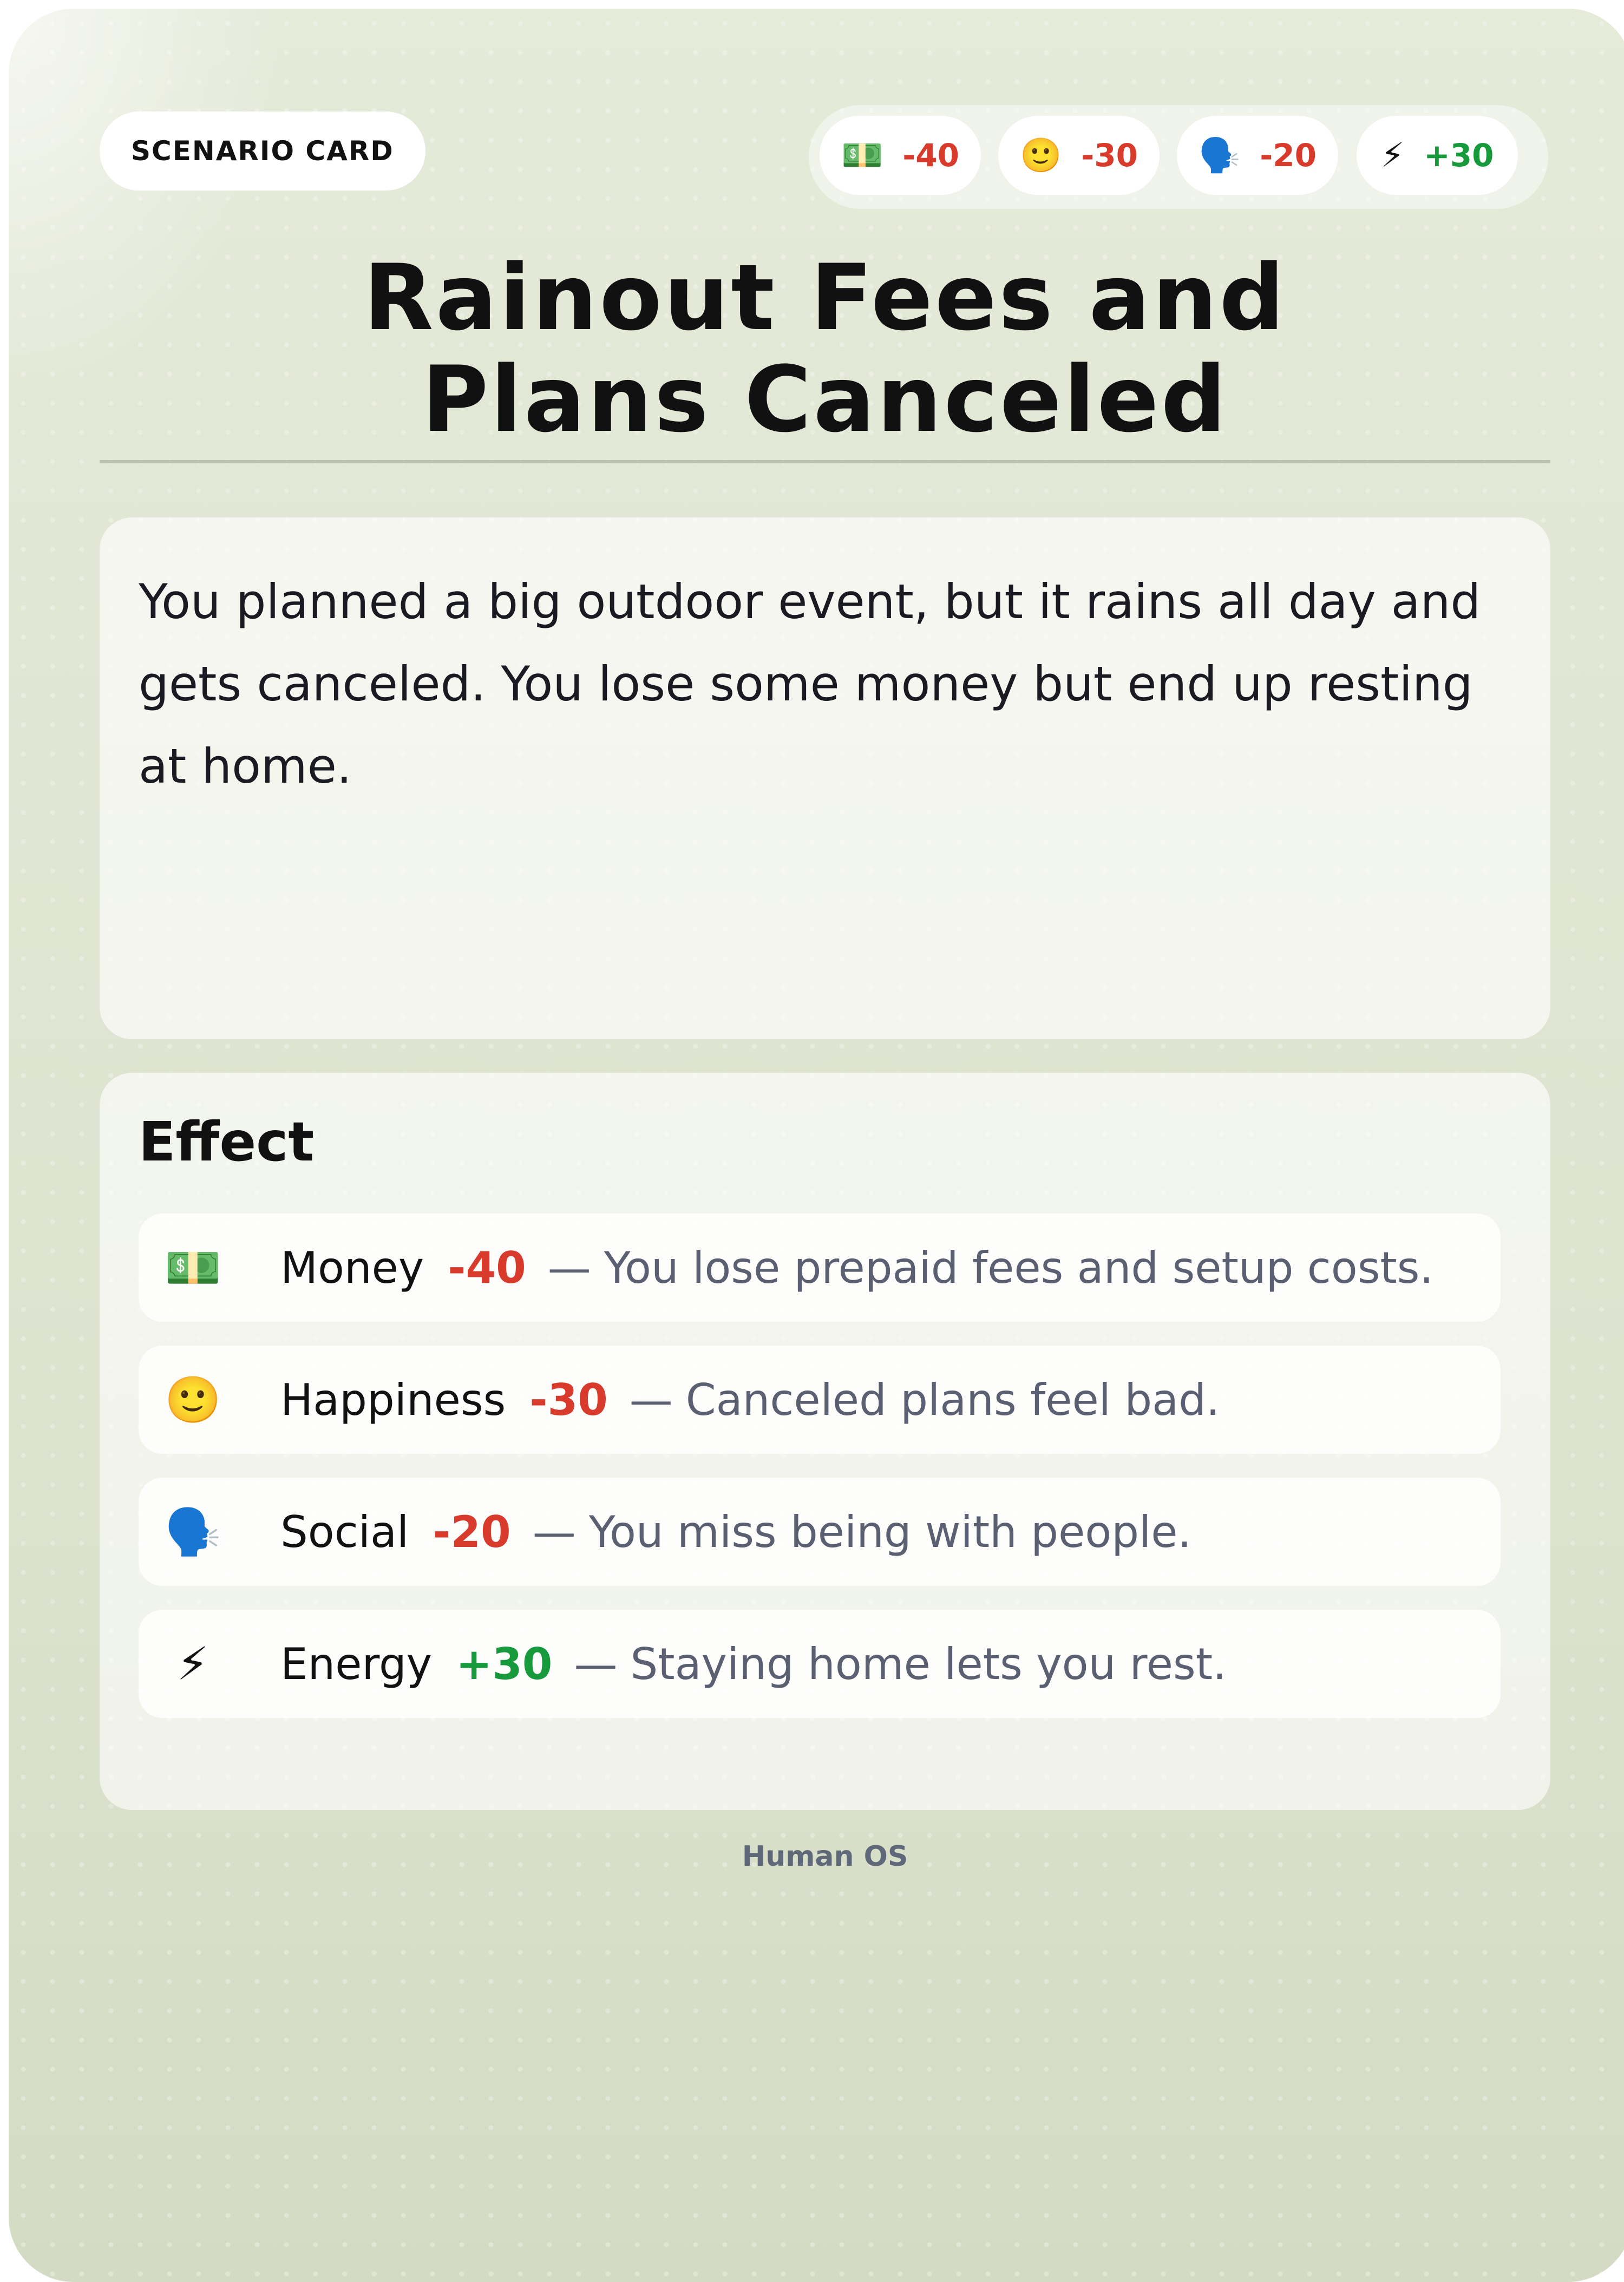 The width and height of the screenshot is (1624, 2282). Describe the element at coordinates (825, 1856) in the screenshot. I see `card-footer: Human OS` at that location.